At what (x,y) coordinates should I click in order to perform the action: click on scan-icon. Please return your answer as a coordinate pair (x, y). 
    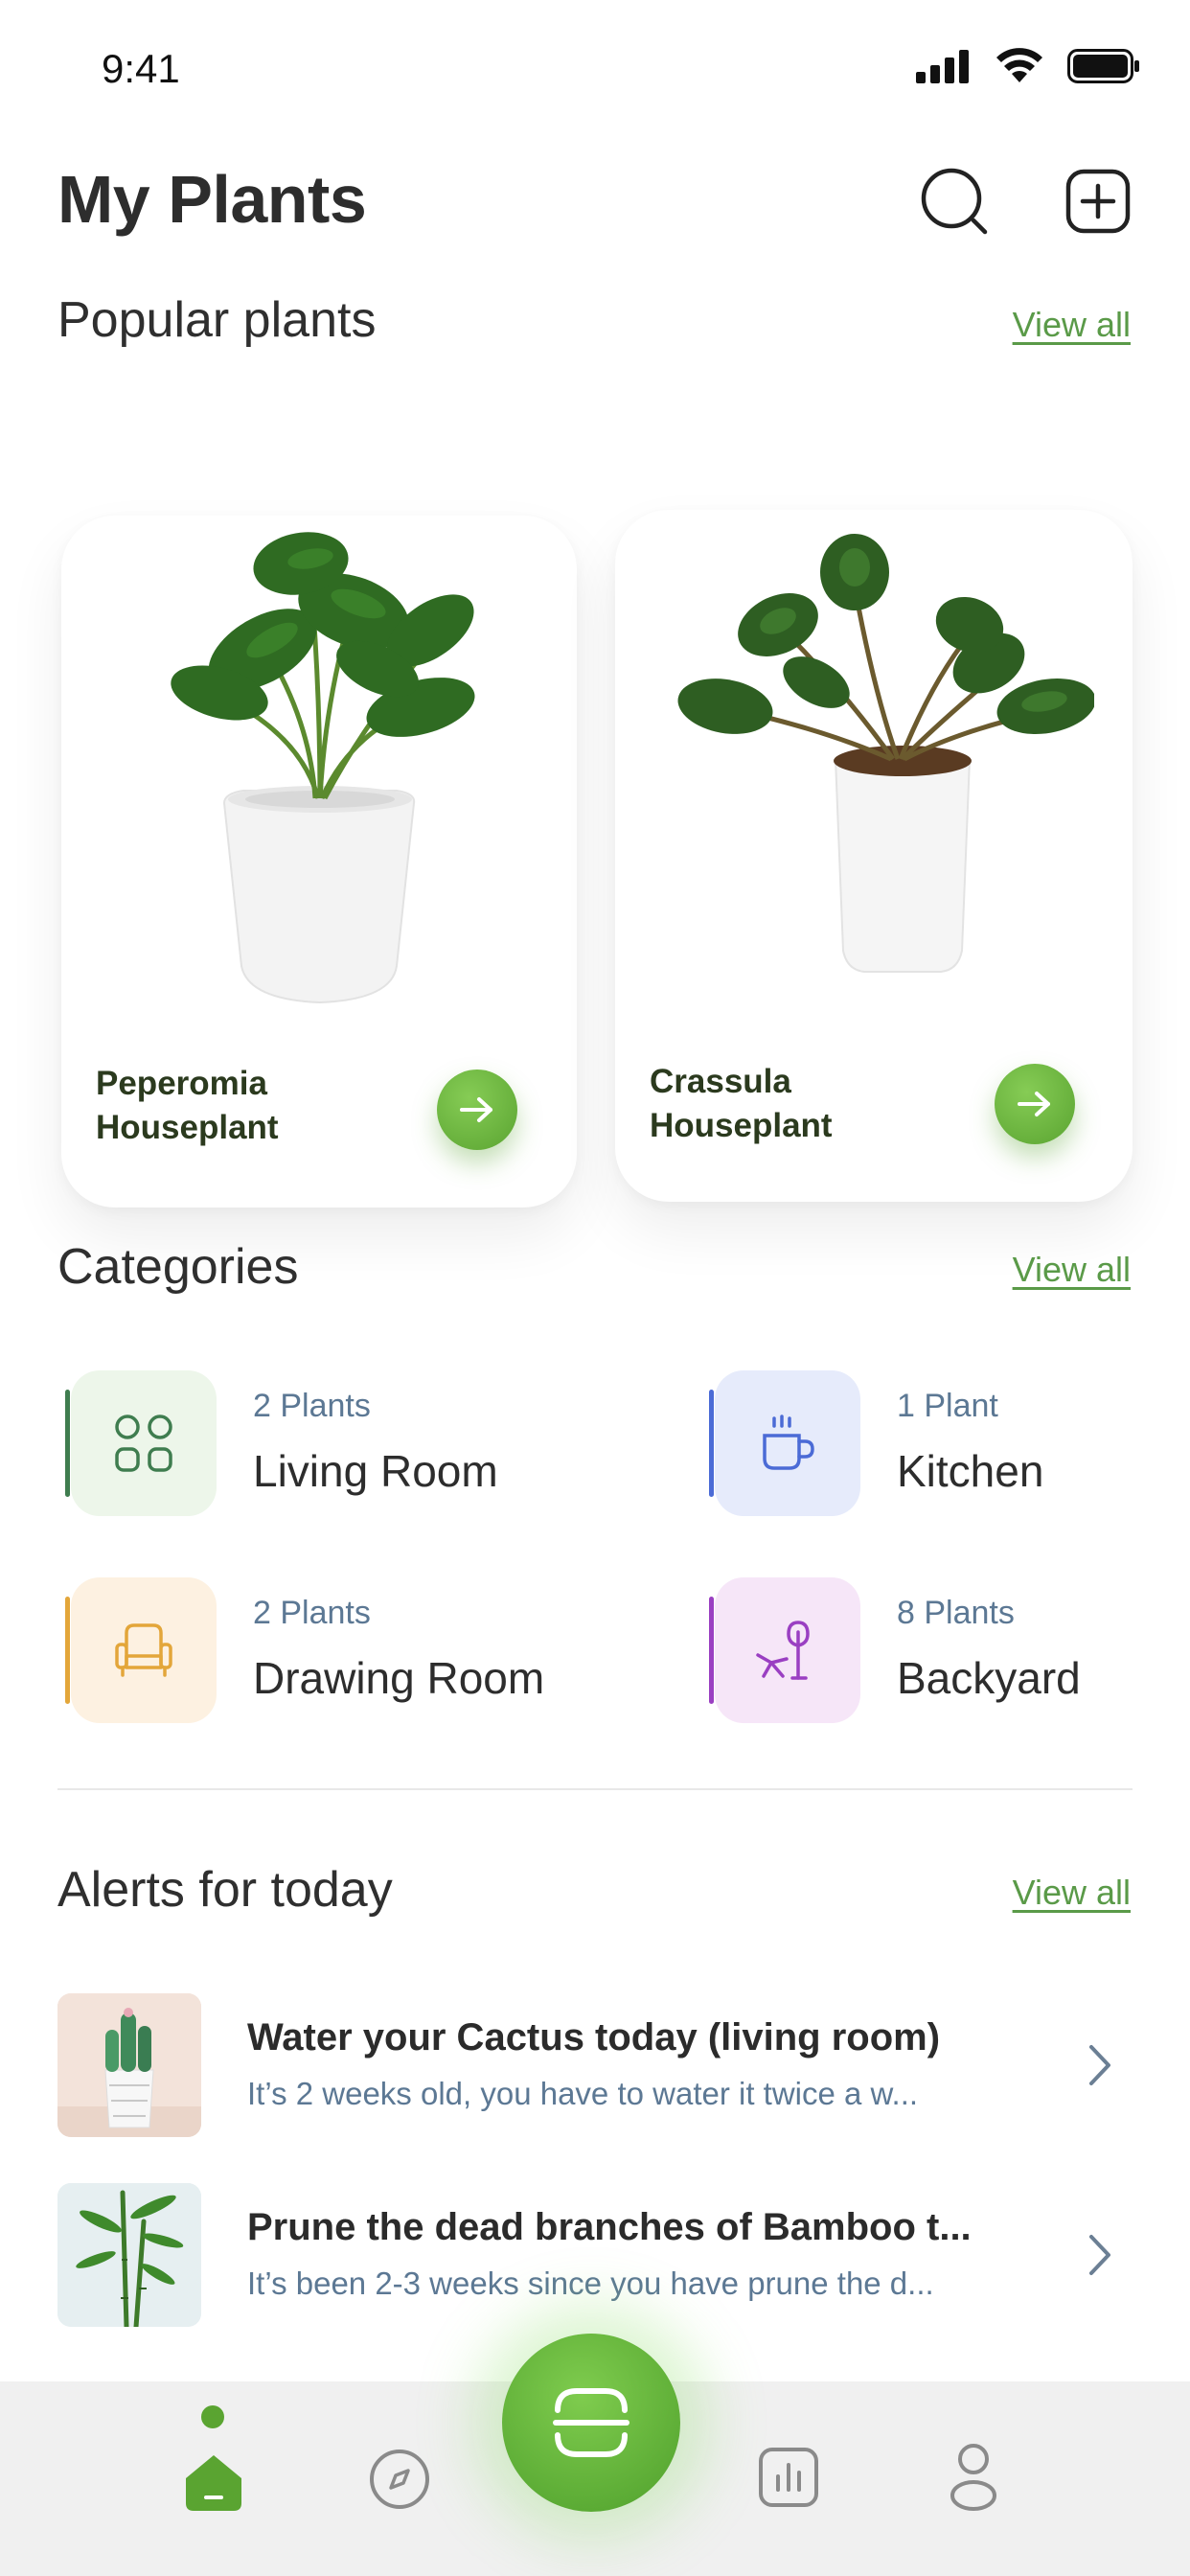
    Looking at the image, I should click on (591, 2422).